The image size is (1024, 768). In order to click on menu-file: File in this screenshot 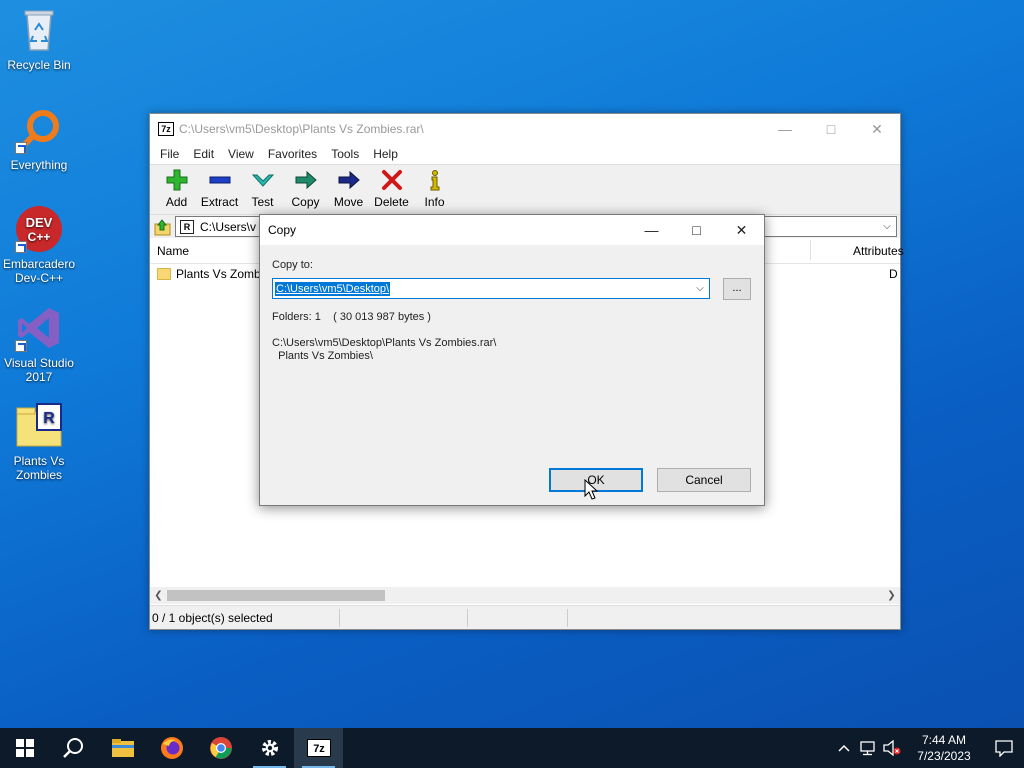, I will do `click(169, 154)`.